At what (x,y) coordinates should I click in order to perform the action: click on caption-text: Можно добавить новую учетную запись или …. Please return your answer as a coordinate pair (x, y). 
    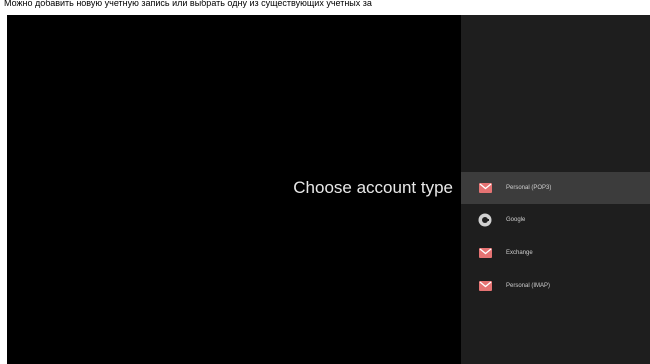
    Looking at the image, I should click on (325, 7).